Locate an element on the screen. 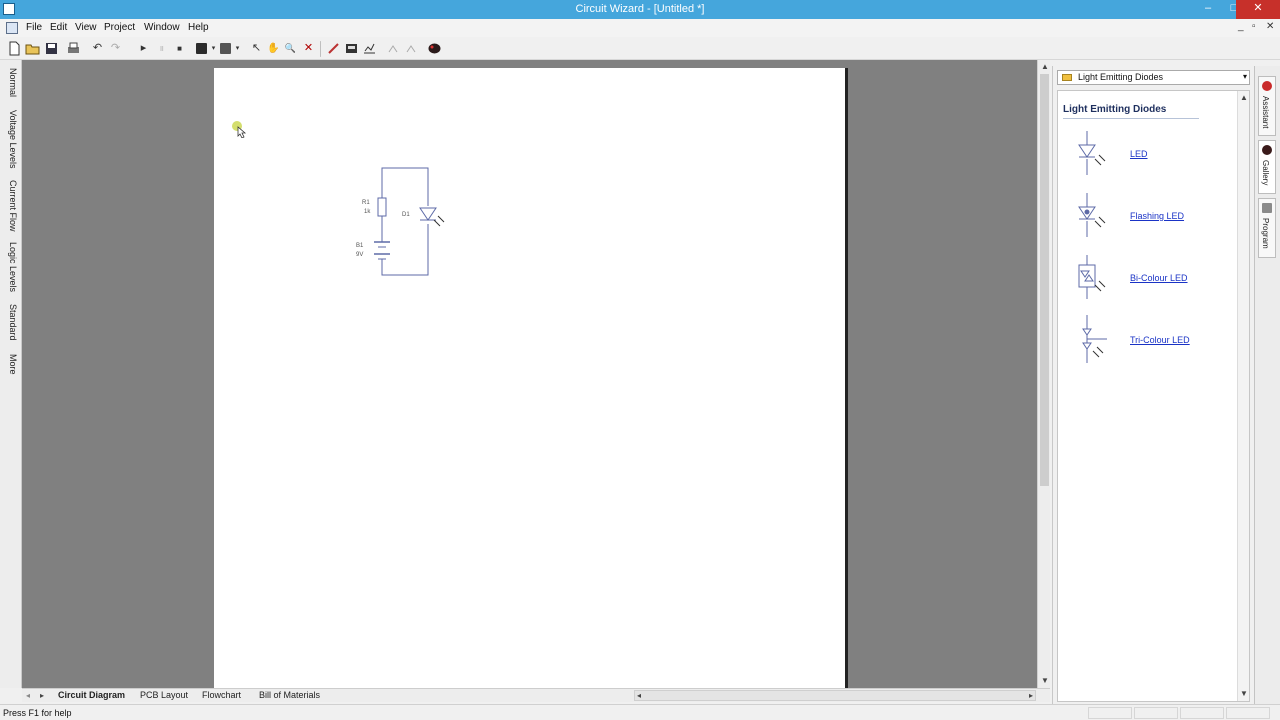 This screenshot has width=1280, height=720. tab-gallery: Gallery is located at coordinates (1267, 167).